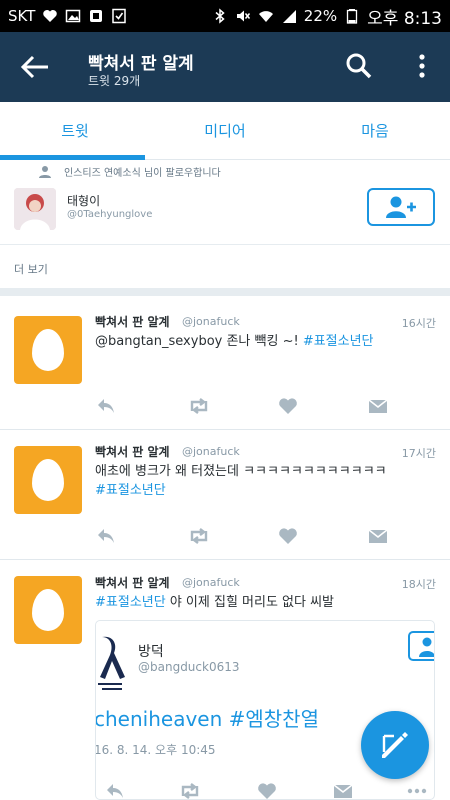 This screenshot has height=800, width=450. Describe the element at coordinates (119, 16) in the screenshot. I see `checklist-icon` at that location.